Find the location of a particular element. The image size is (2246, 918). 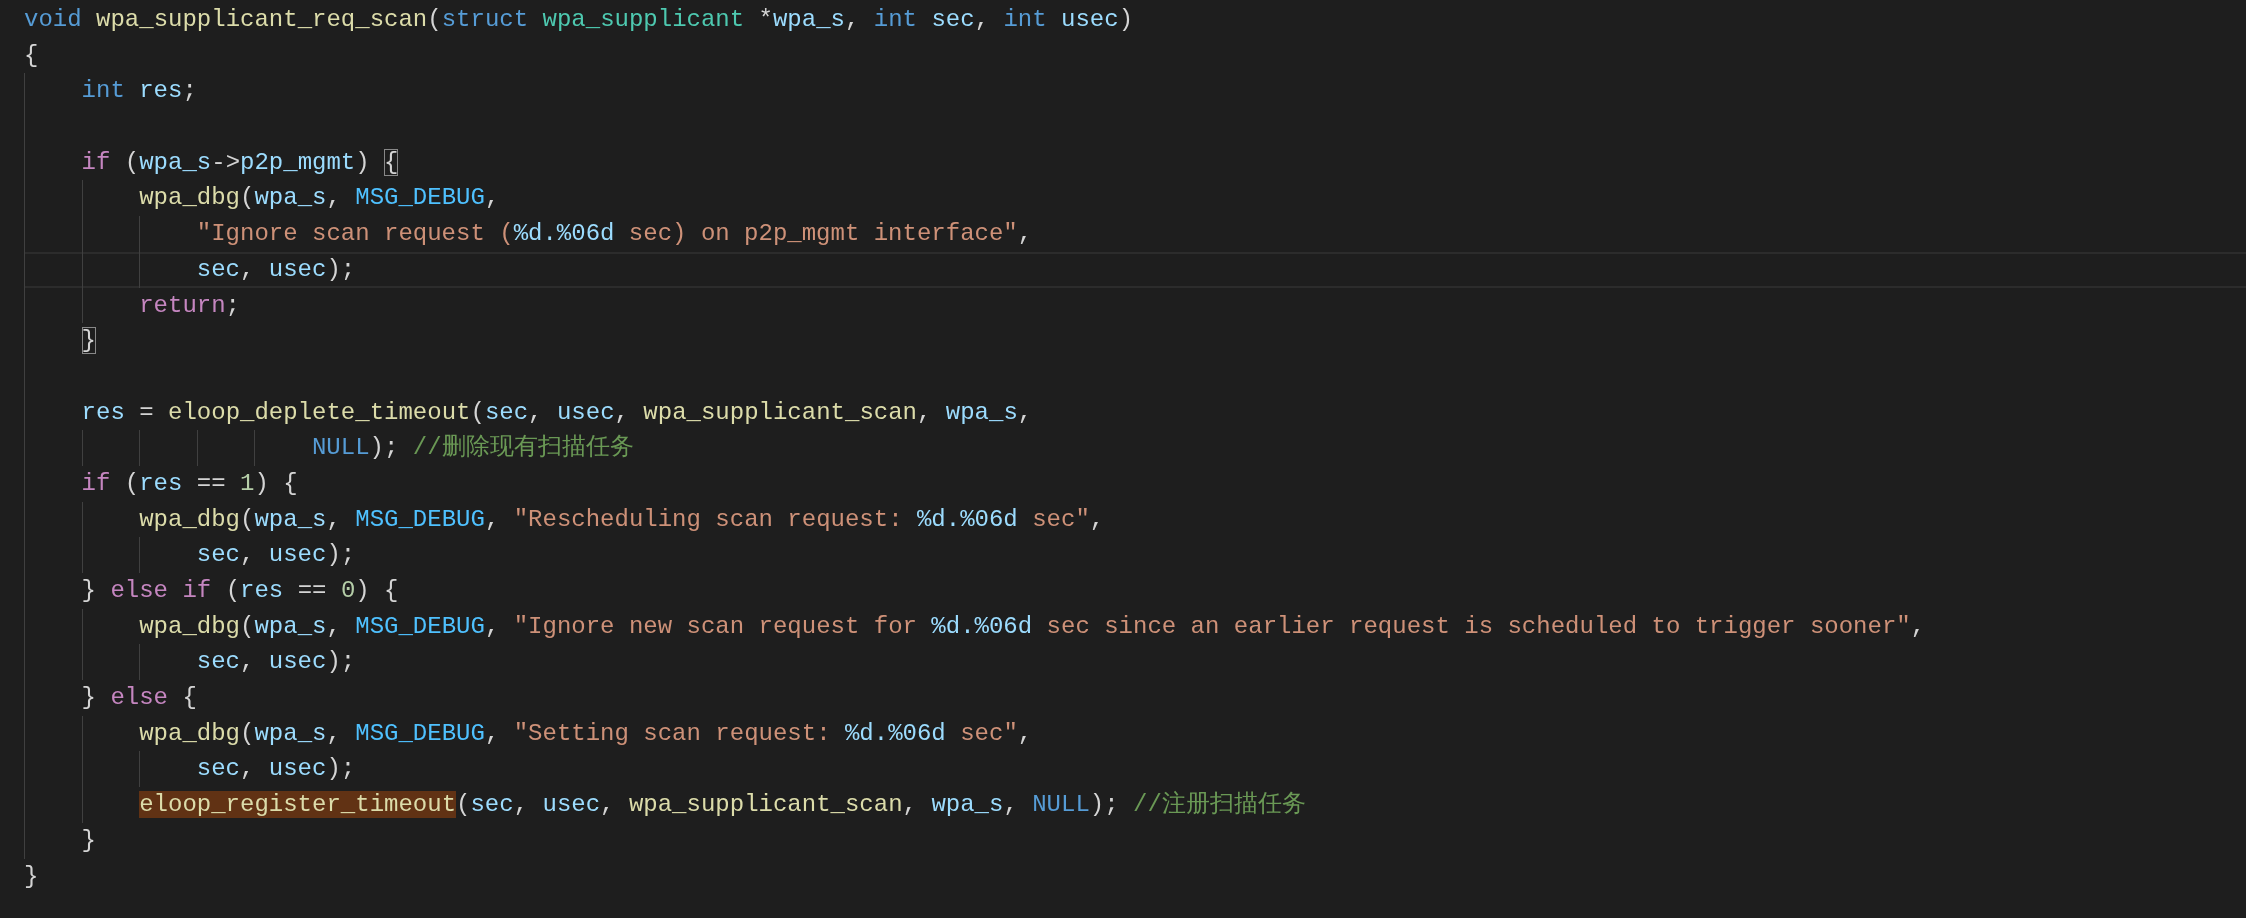

code-line: void wpa_supplicant_req_scan(struct wpa_supplicant *wpa_s, int sec, int usec) is located at coordinates (579, 20).